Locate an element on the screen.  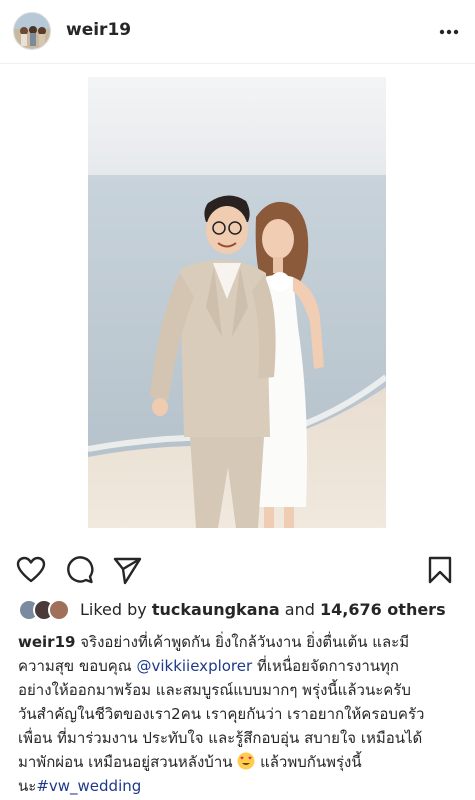
caption-text: ความสุข ขอบคุณ is located at coordinates (75, 666).